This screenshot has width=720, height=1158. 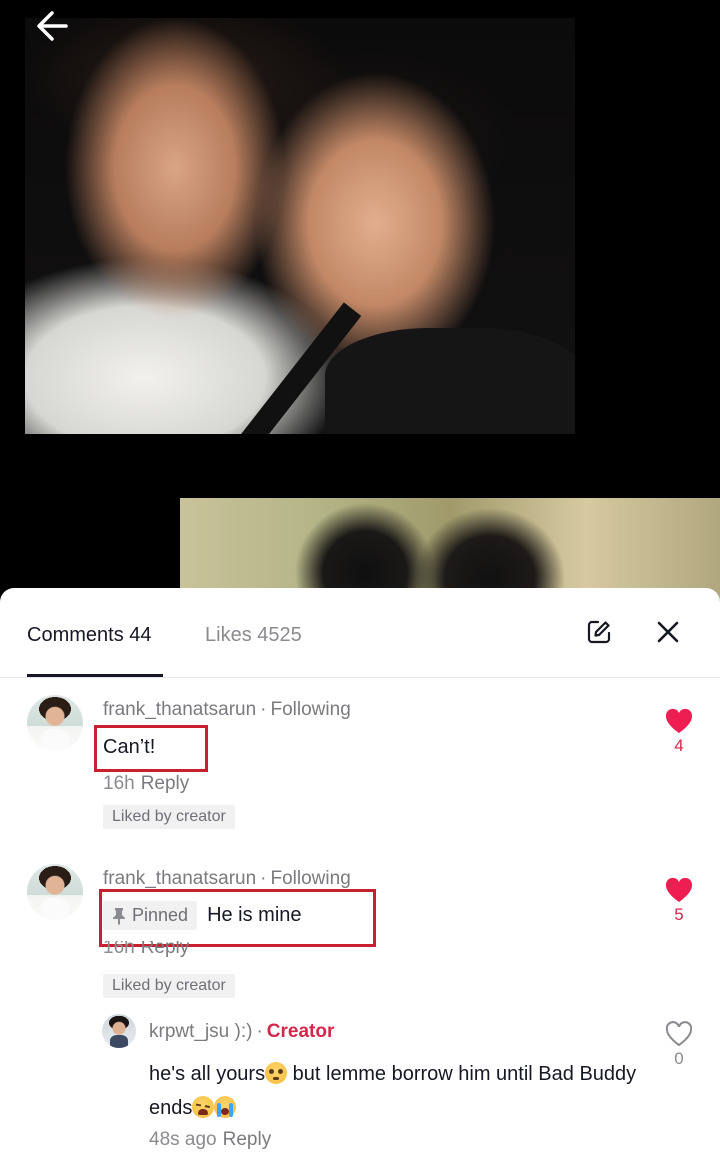 I want to click on back-button, so click(x=52, y=26).